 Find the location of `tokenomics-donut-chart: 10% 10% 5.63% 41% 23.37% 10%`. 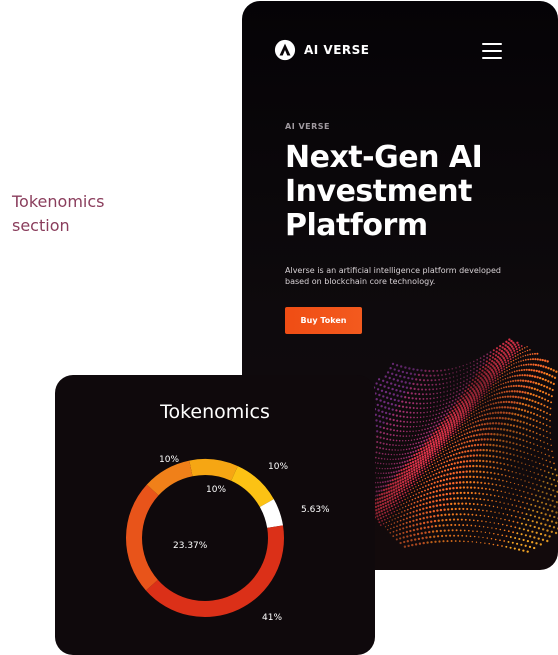

tokenomics-donut-chart: 10% 10% 5.63% 41% 23.37% 10% is located at coordinates (227, 539).